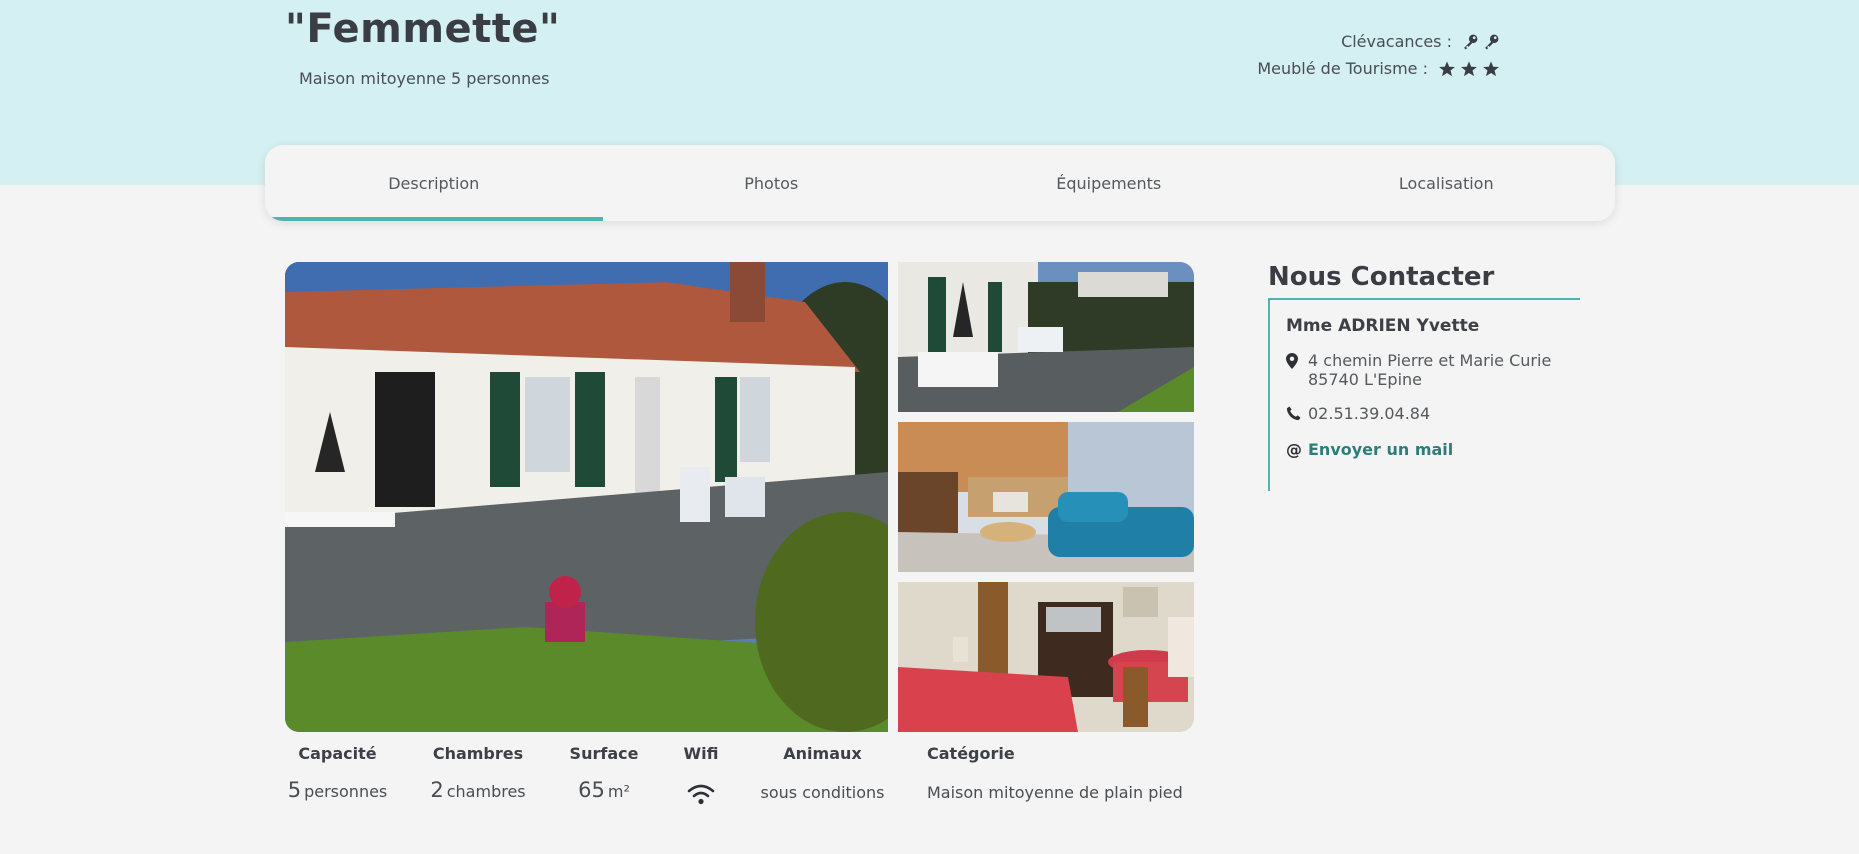 The image size is (1859, 854). What do you see at coordinates (1481, 41) in the screenshot?
I see `rating-keys` at bounding box center [1481, 41].